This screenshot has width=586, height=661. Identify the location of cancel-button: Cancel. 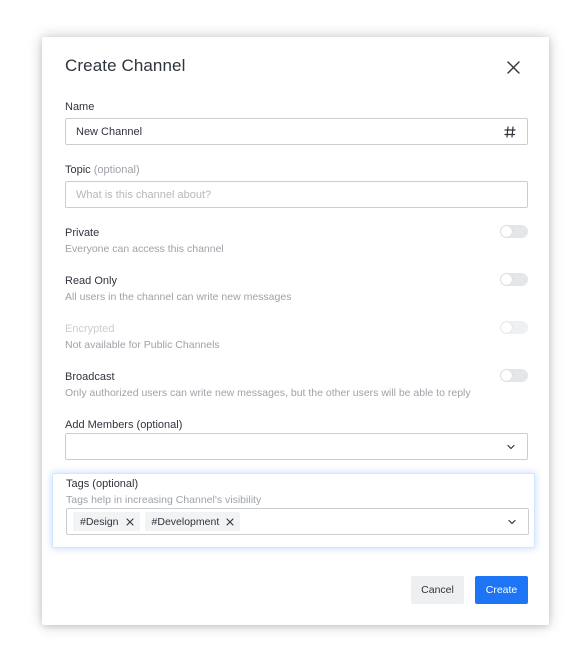
(437, 590).